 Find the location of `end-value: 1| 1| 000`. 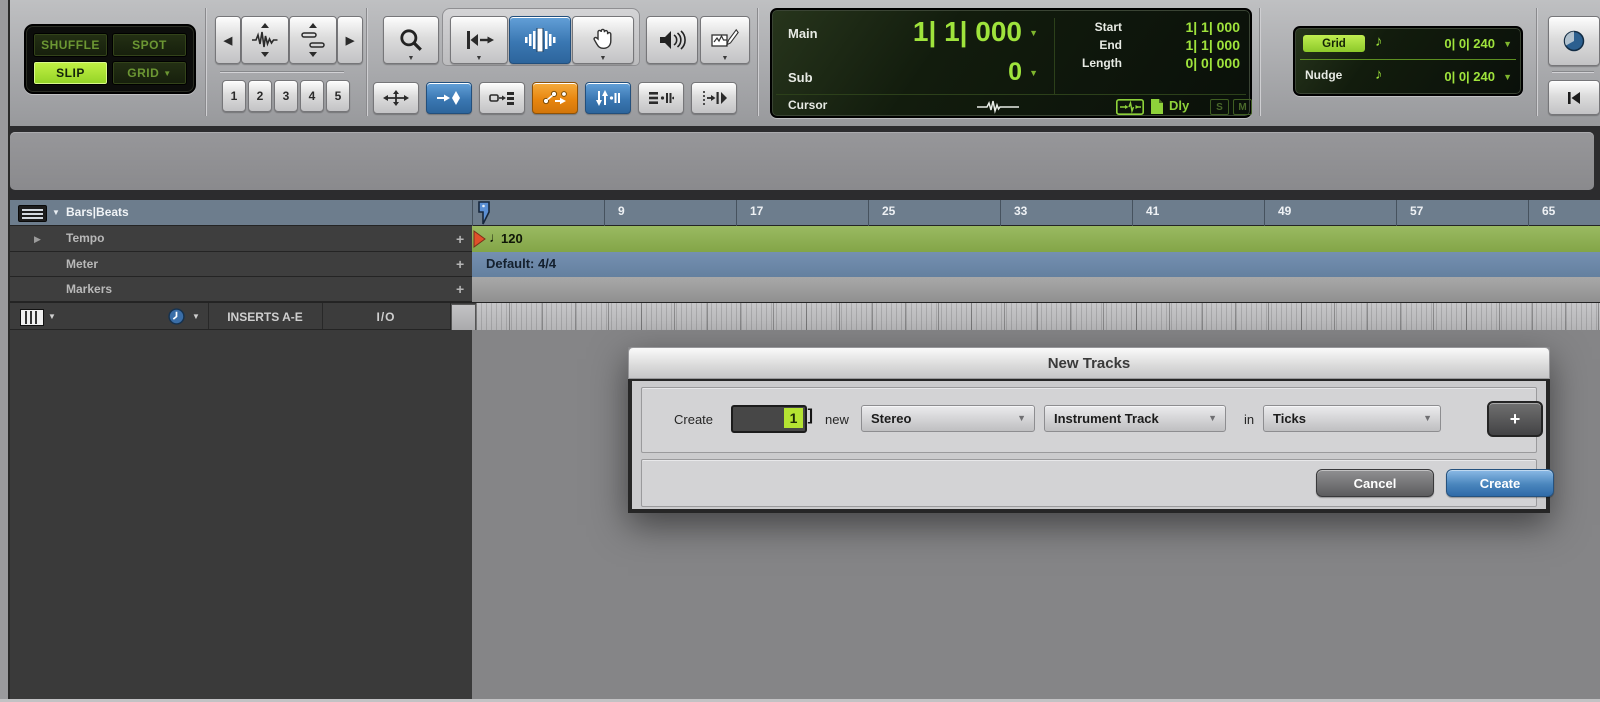

end-value: 1| 1| 000 is located at coordinates (1212, 45).